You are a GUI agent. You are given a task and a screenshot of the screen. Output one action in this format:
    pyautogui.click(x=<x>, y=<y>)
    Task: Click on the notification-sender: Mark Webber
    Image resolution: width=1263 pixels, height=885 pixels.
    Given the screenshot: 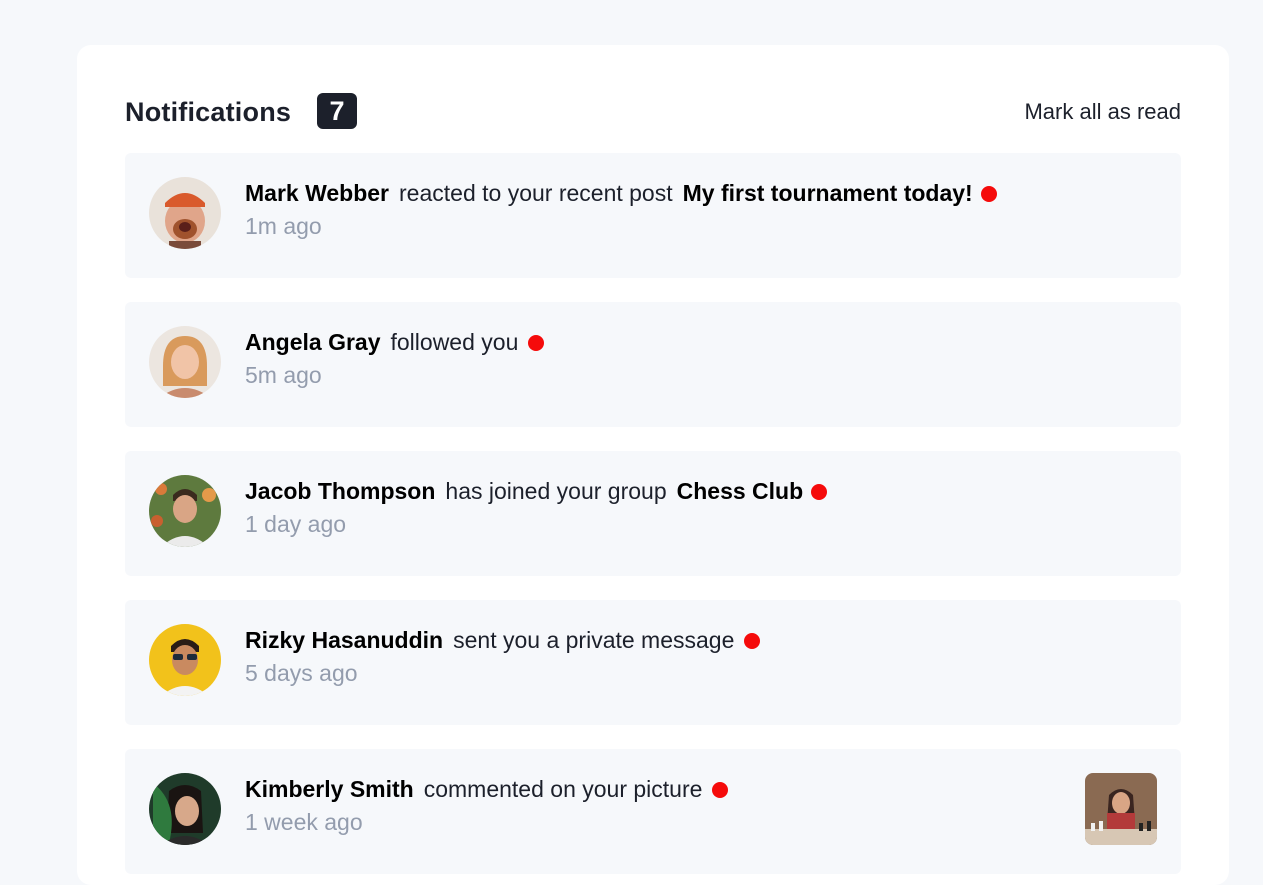 What is the action you would take?
    pyautogui.click(x=317, y=193)
    